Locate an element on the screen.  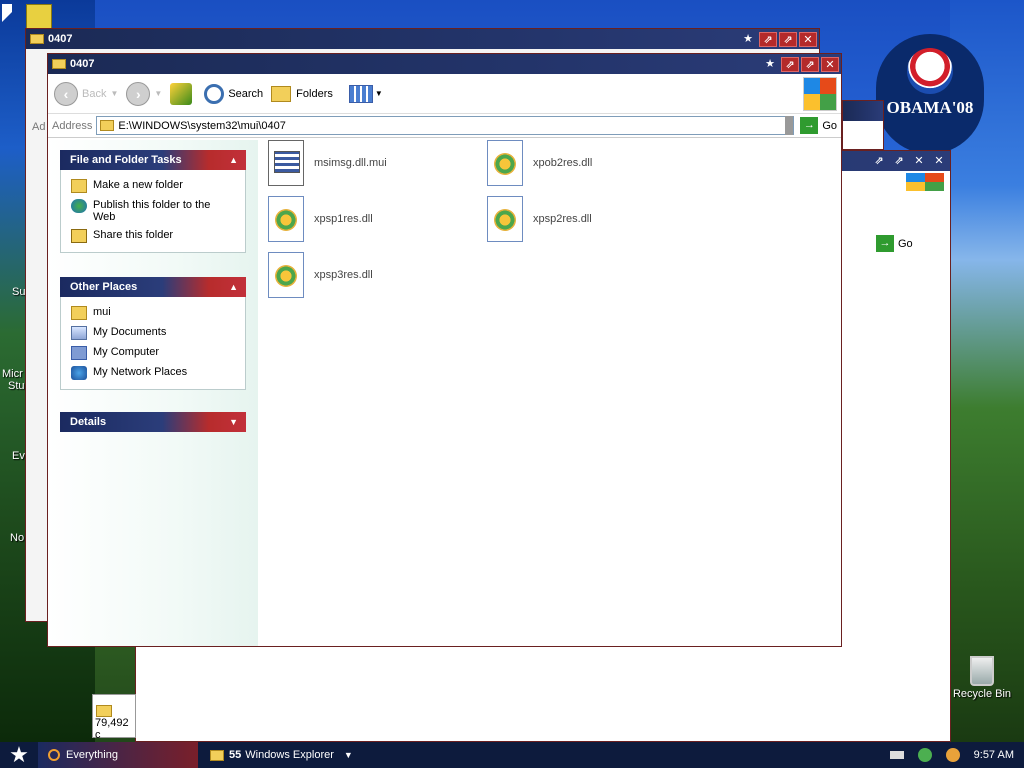
go-arrow-icon: → is located at coordinates (809, 125).